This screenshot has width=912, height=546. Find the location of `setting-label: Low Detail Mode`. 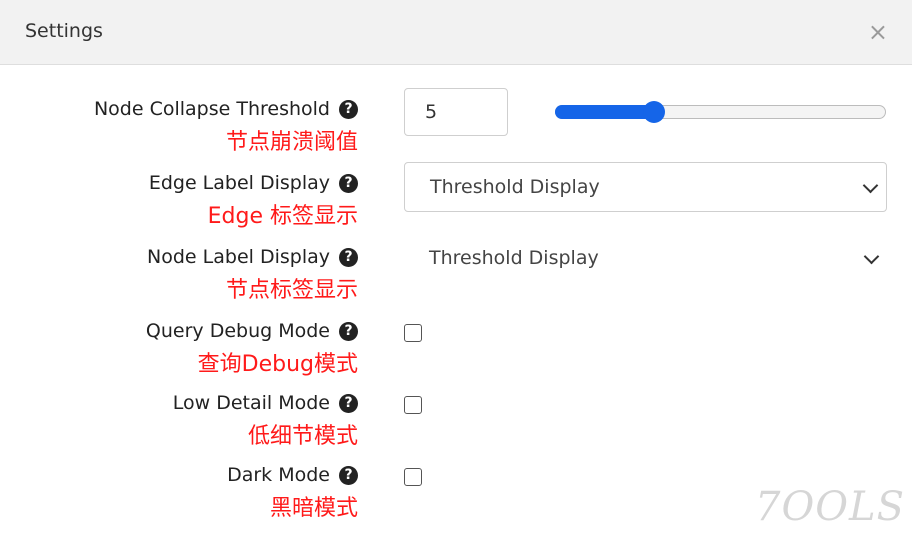

setting-label: Low Detail Mode is located at coordinates (251, 403).